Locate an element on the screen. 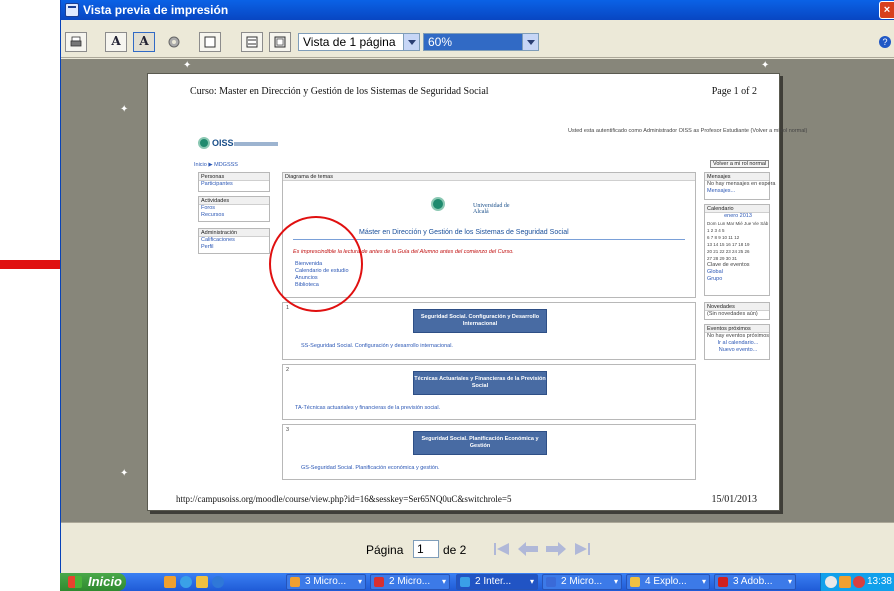 Image resolution: width=894 pixels, height=591 pixels. page-setup-button is located at coordinates (174, 42).